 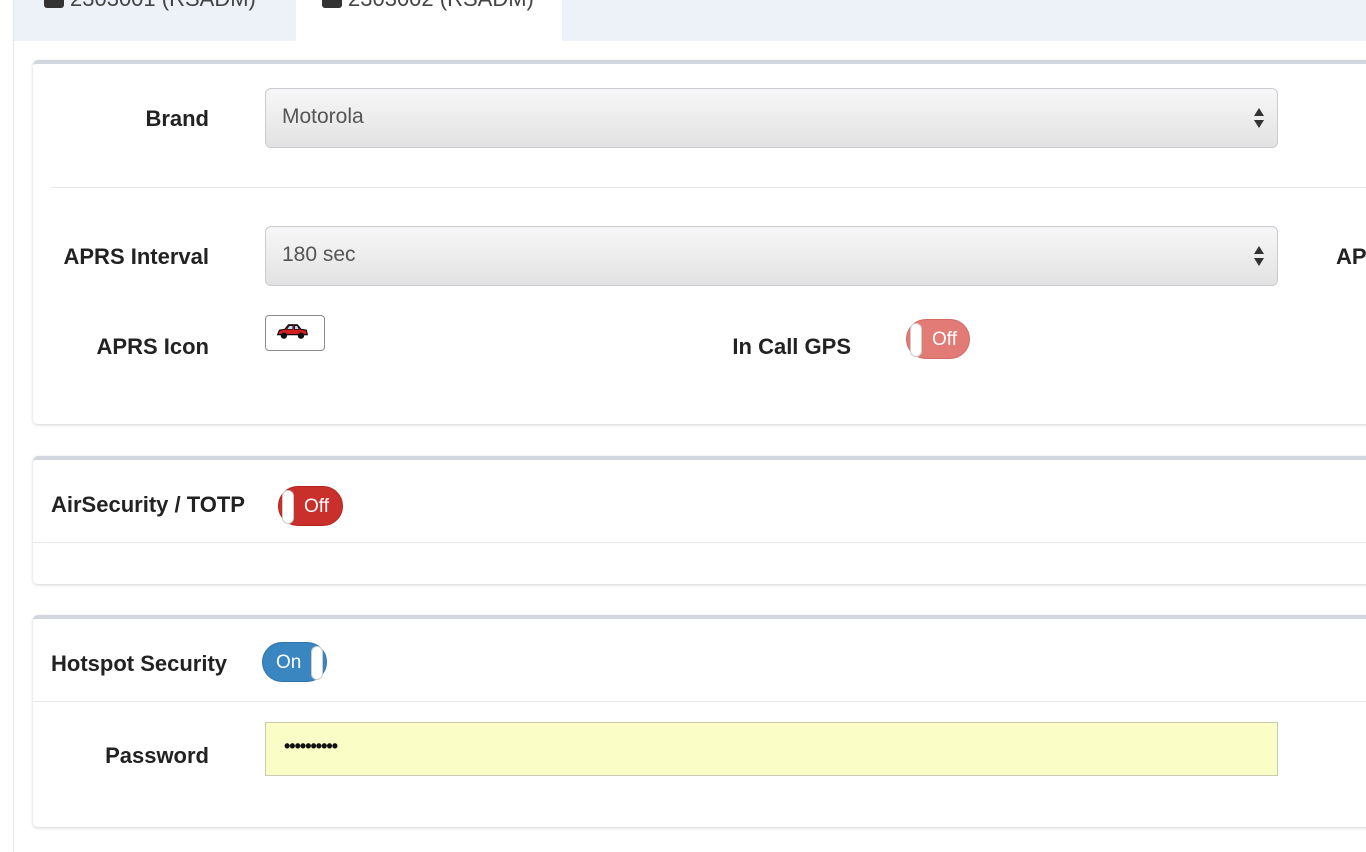 What do you see at coordinates (163, 6) in the screenshot?
I see `tab-label: 2303001 (RSADM)` at bounding box center [163, 6].